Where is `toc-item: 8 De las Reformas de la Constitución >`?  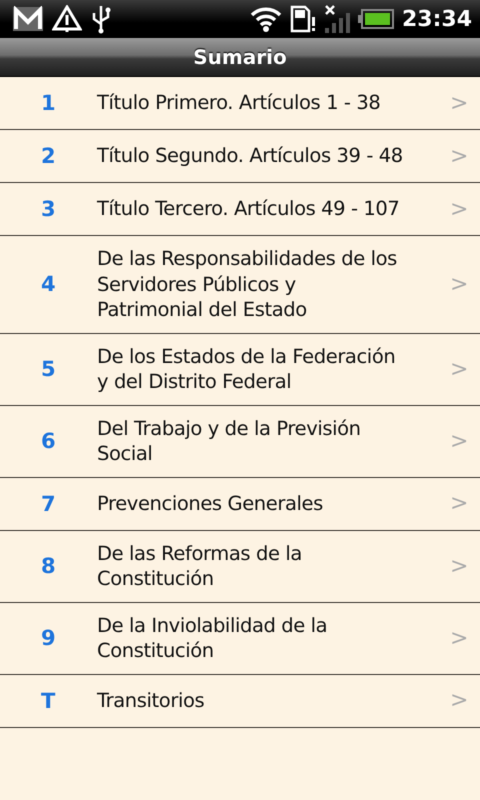 toc-item: 8 De las Reformas de la Constitución > is located at coordinates (240, 566).